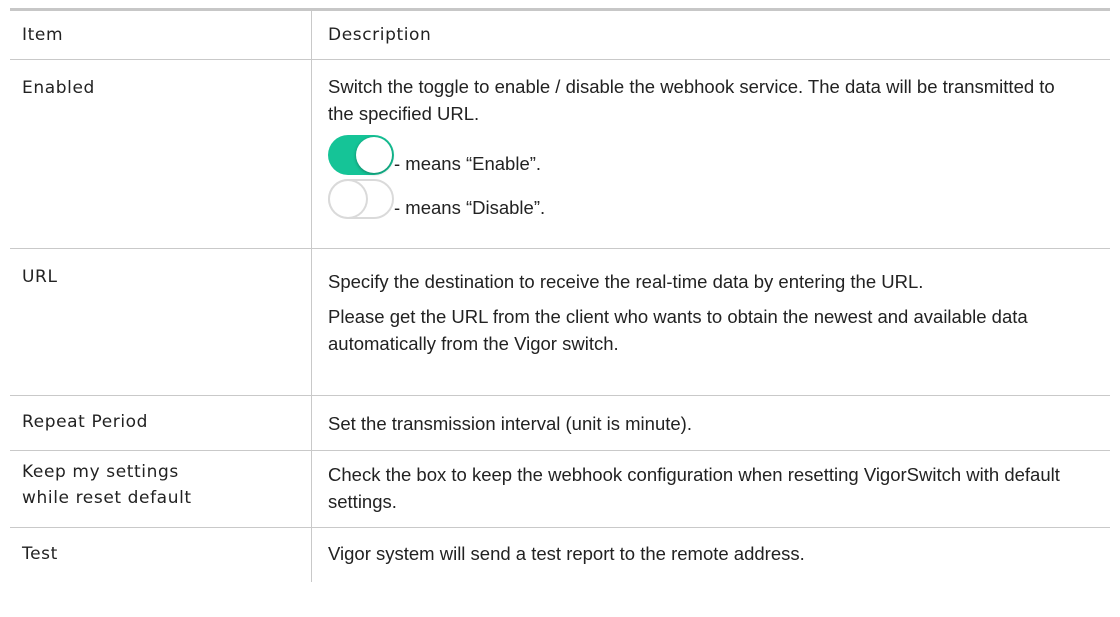 This screenshot has width=1120, height=617. I want to click on toggle-off-example: - means “Disable”., so click(704, 197).